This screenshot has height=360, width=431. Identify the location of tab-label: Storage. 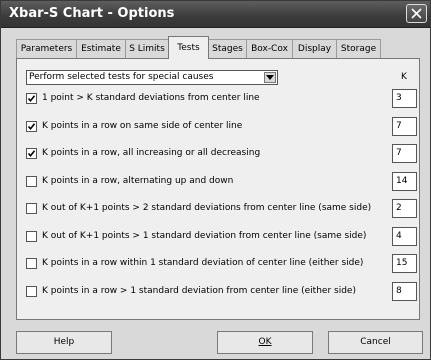
(358, 49).